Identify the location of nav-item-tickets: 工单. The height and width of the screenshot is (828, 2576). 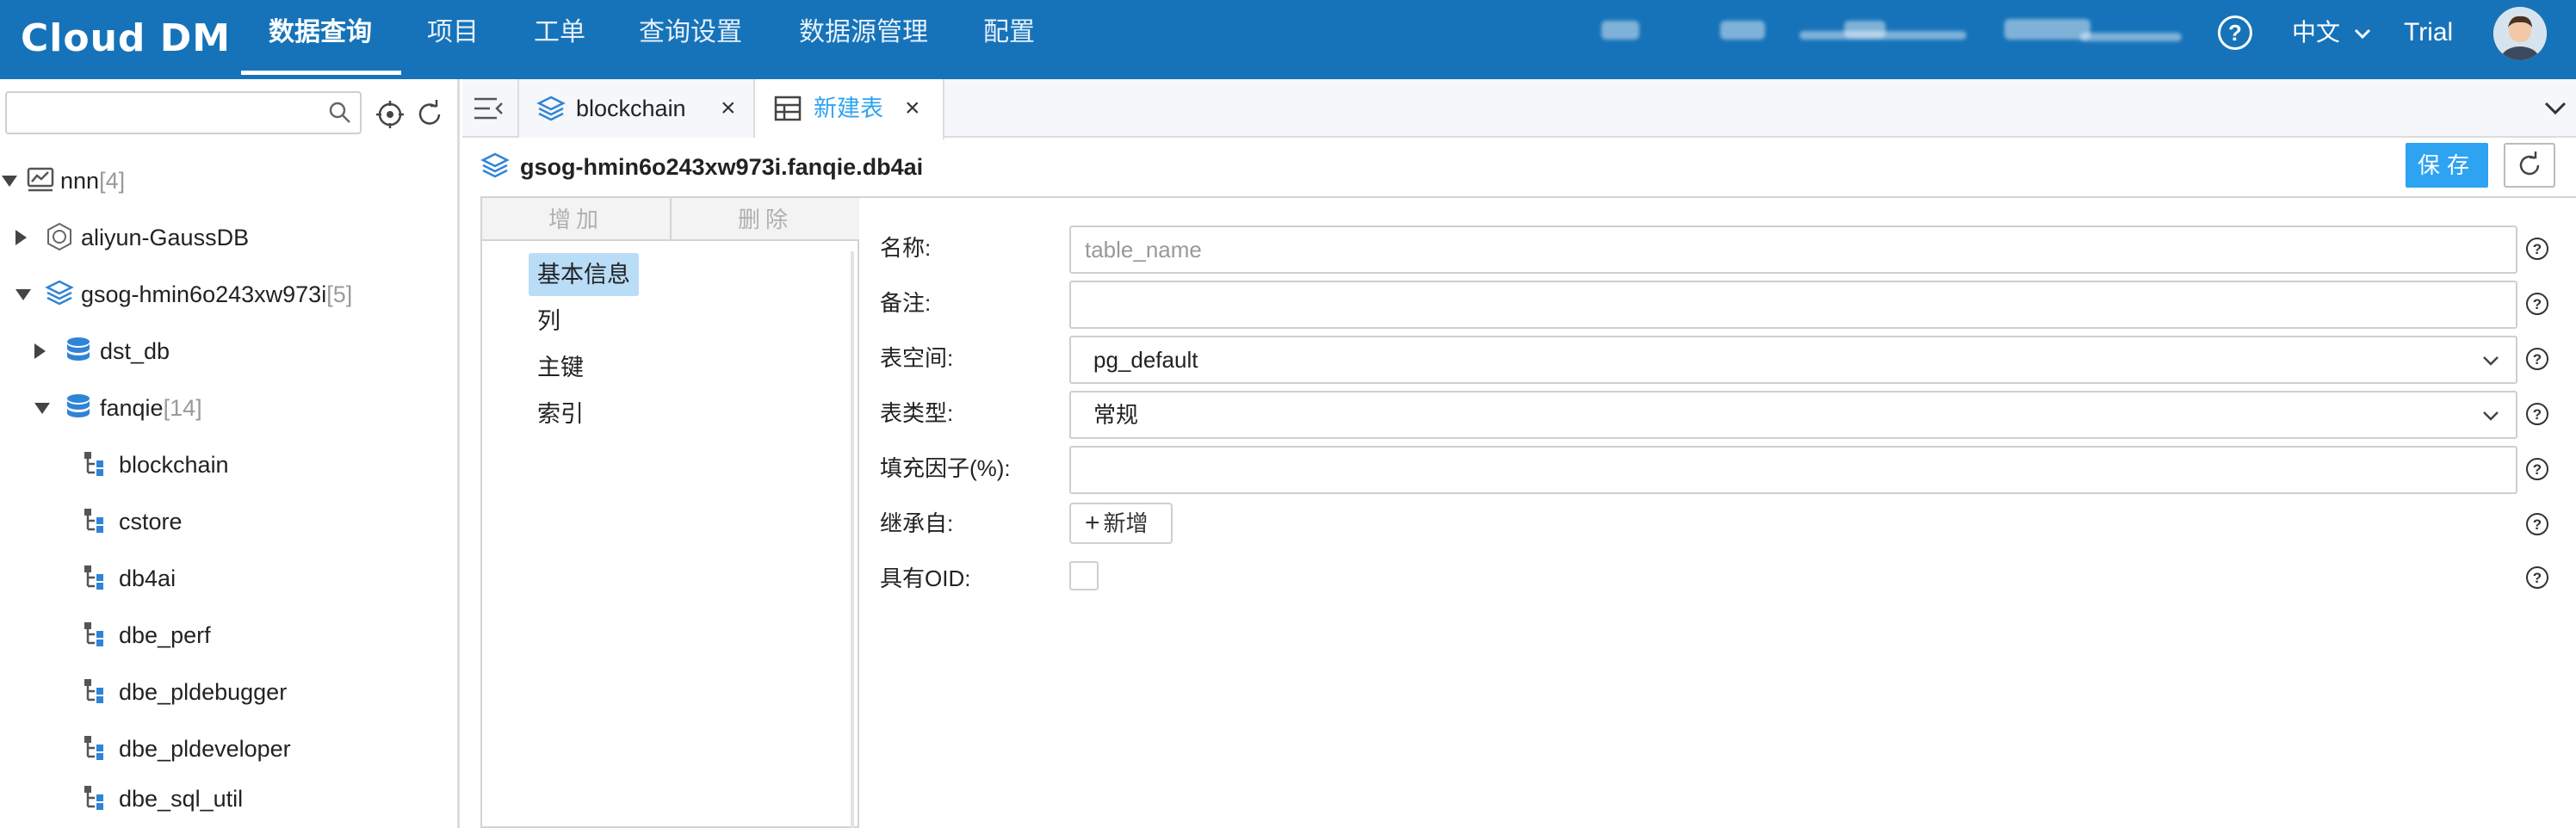
(559, 40).